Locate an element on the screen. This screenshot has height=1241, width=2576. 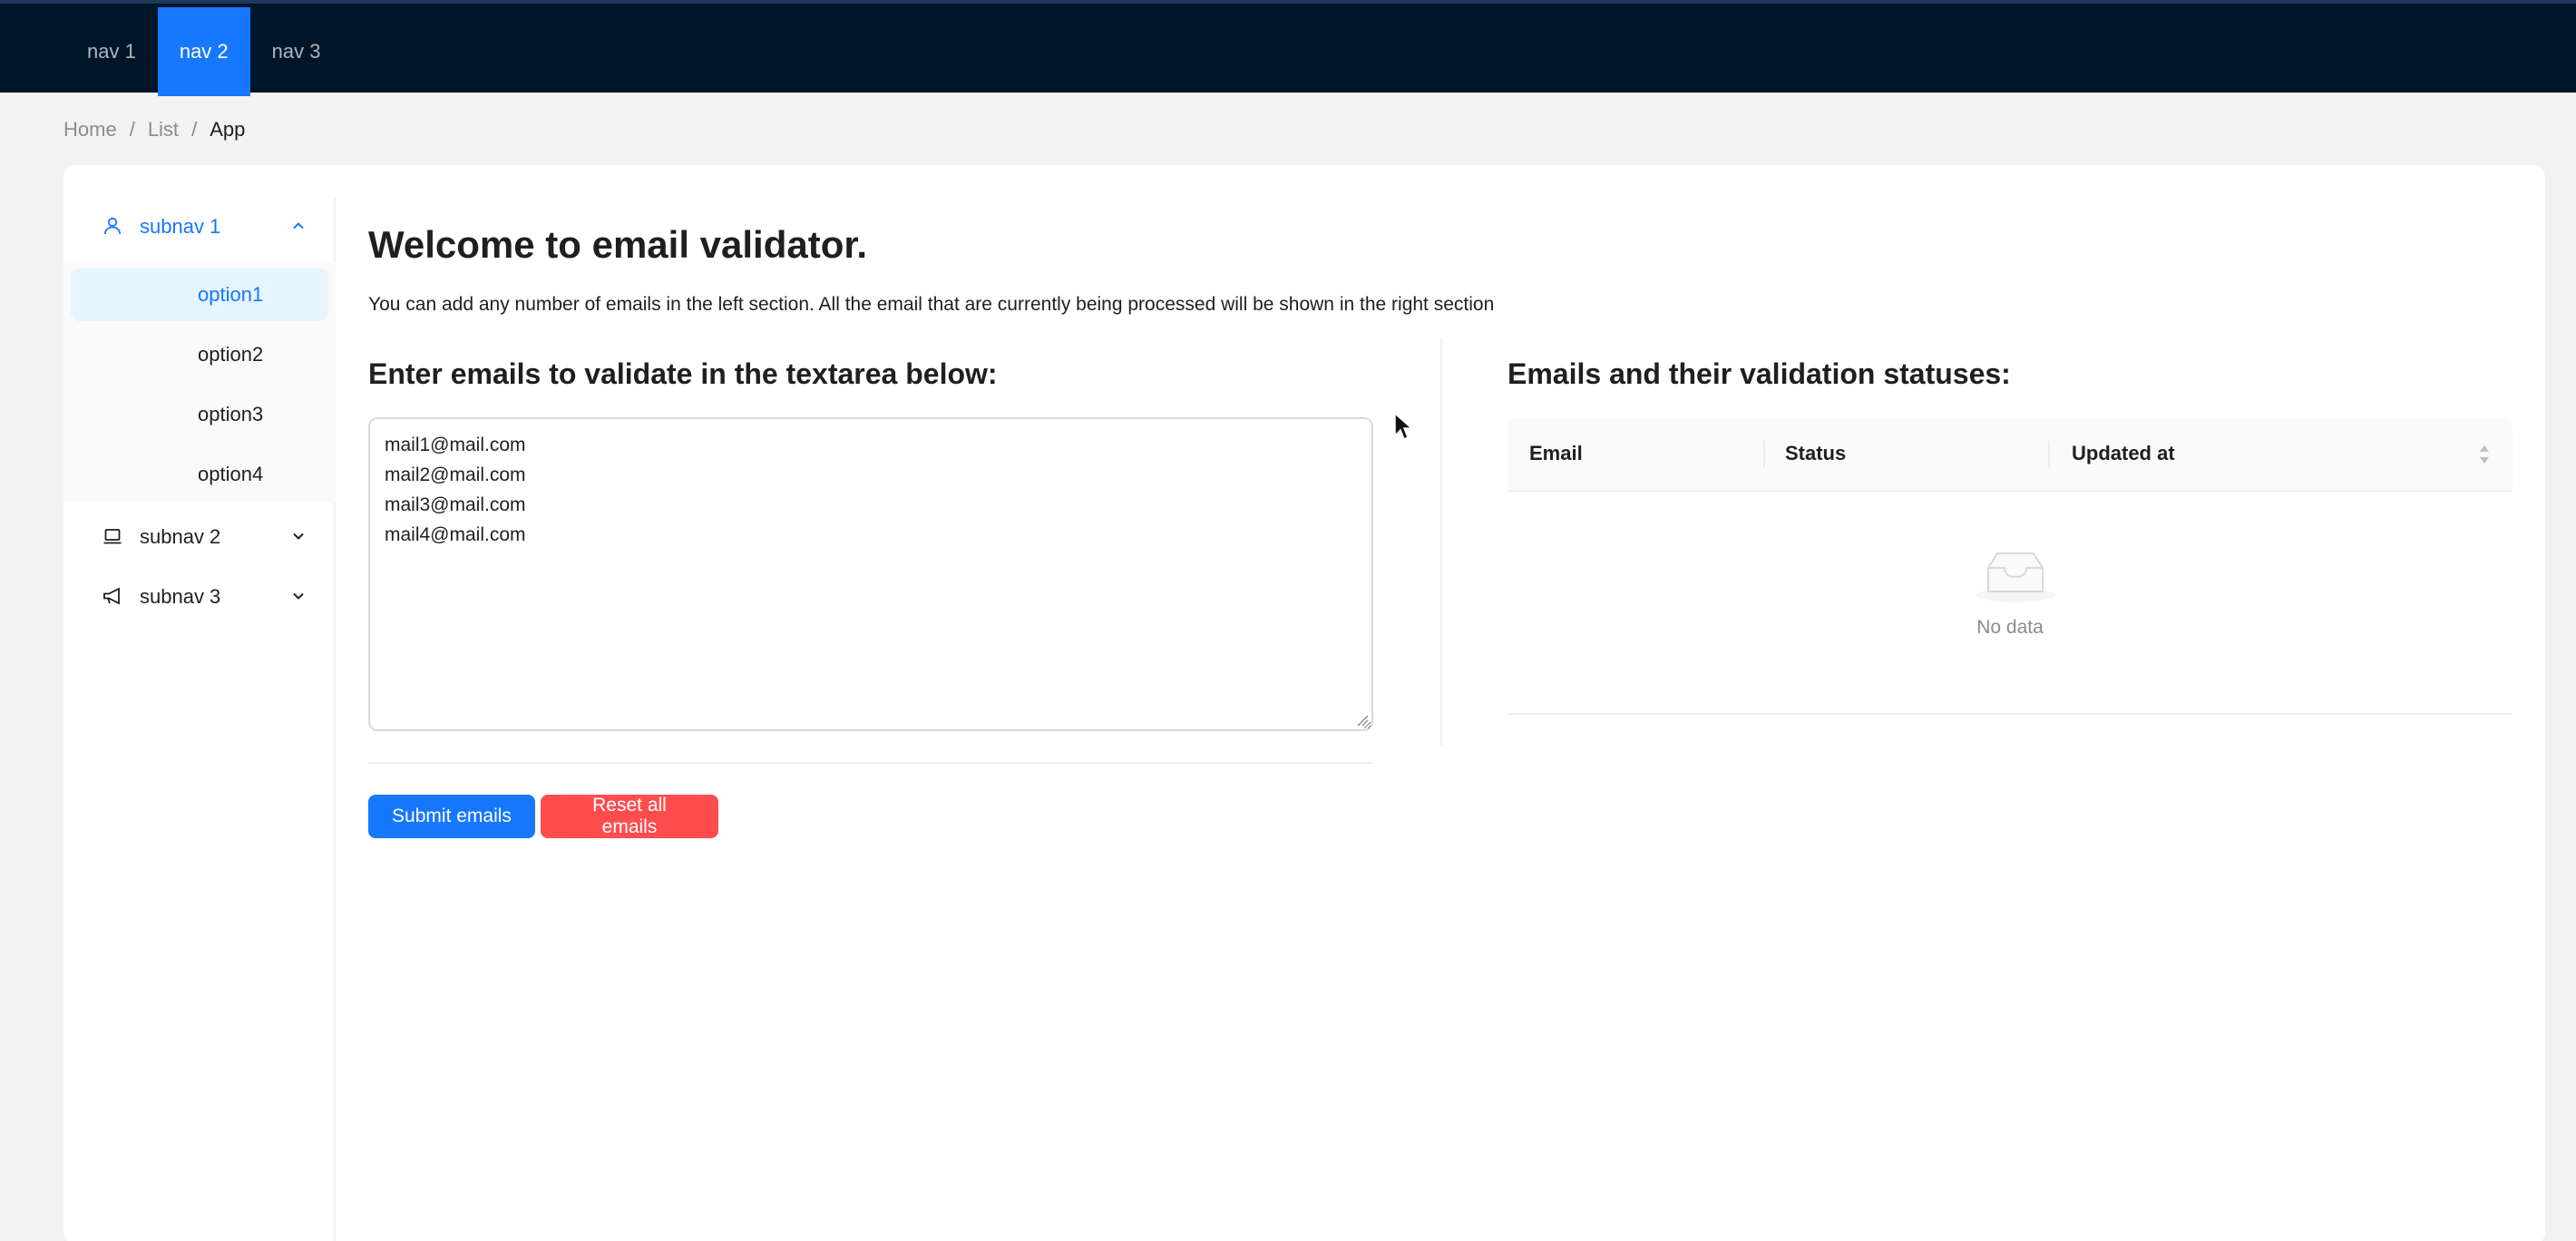
submenu-label: subnav 1 is located at coordinates (180, 226).